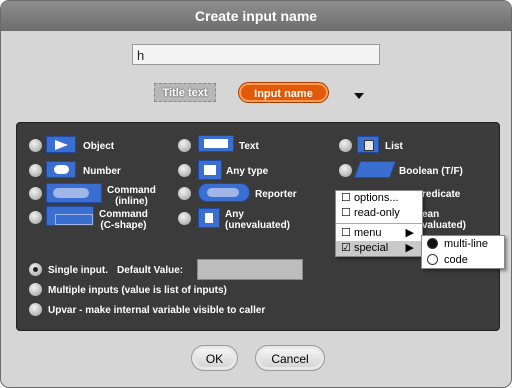  Describe the element at coordinates (258, 220) in the screenshot. I see `label-any-unevaluated: Any (unevaluated)` at that location.